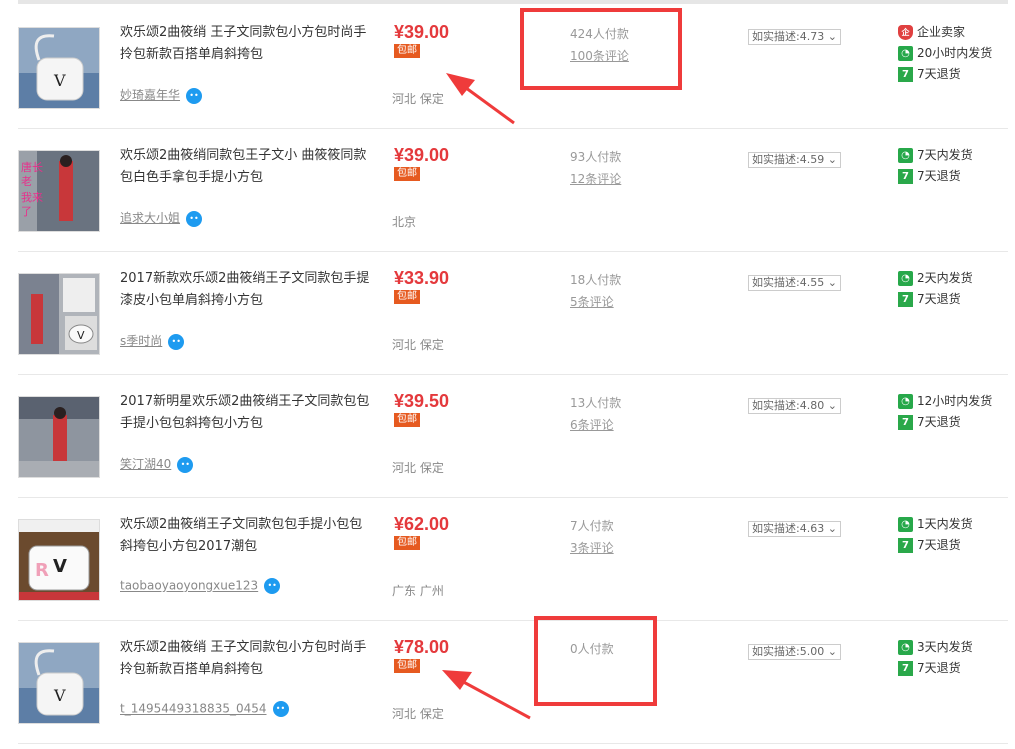 Image resolution: width=1015 pixels, height=749 pixels. Describe the element at coordinates (245, 290) in the screenshot. I see `product-title: 2017新款欢乐颂2曲筱绡王子文同款包手提漆皮小包单肩斜挎小方包` at that location.